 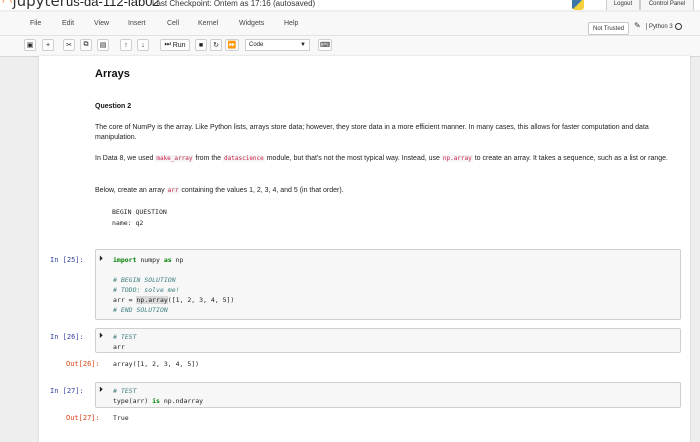 What do you see at coordinates (158, 401) in the screenshot?
I see `code-line: type(arr) is np.ndarray` at bounding box center [158, 401].